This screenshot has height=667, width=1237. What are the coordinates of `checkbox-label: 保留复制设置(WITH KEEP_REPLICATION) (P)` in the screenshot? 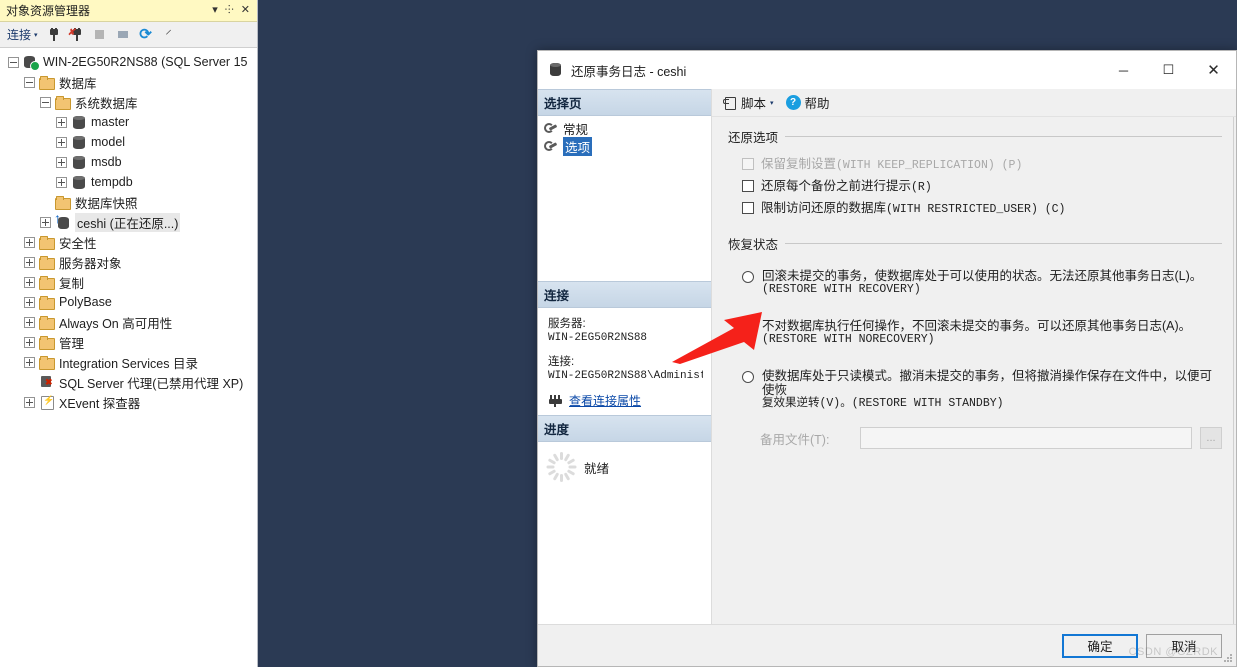 It's located at (892, 164).